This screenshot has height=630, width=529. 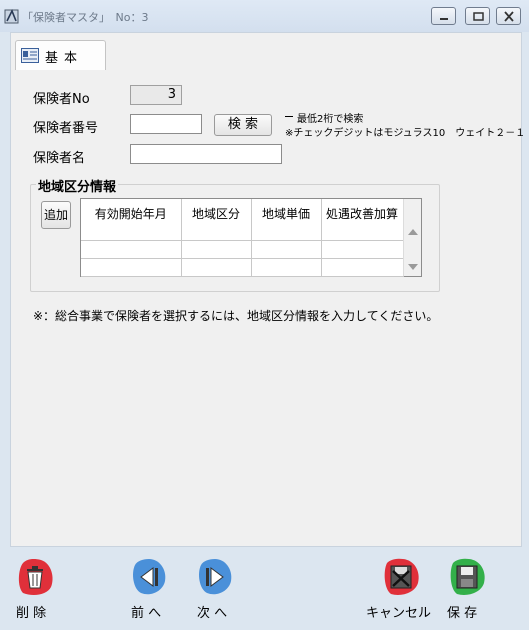 What do you see at coordinates (11, 16) in the screenshot?
I see `app-icon` at bounding box center [11, 16].